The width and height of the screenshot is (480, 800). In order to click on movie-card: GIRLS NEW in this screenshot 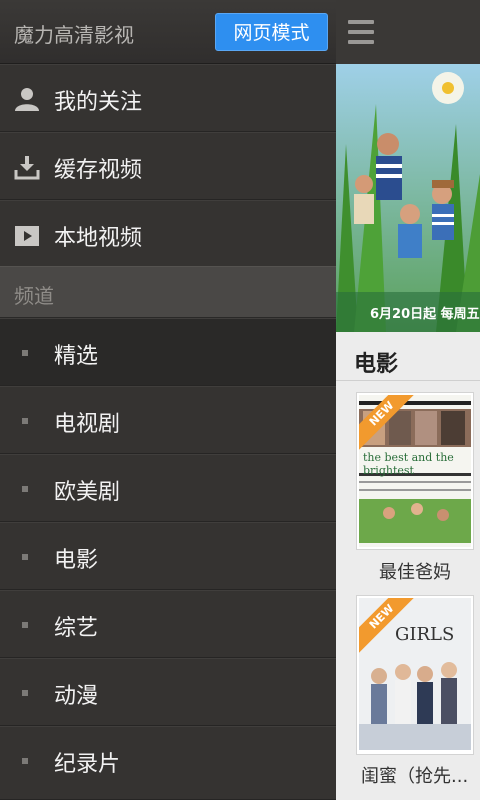, I will do `click(415, 675)`.